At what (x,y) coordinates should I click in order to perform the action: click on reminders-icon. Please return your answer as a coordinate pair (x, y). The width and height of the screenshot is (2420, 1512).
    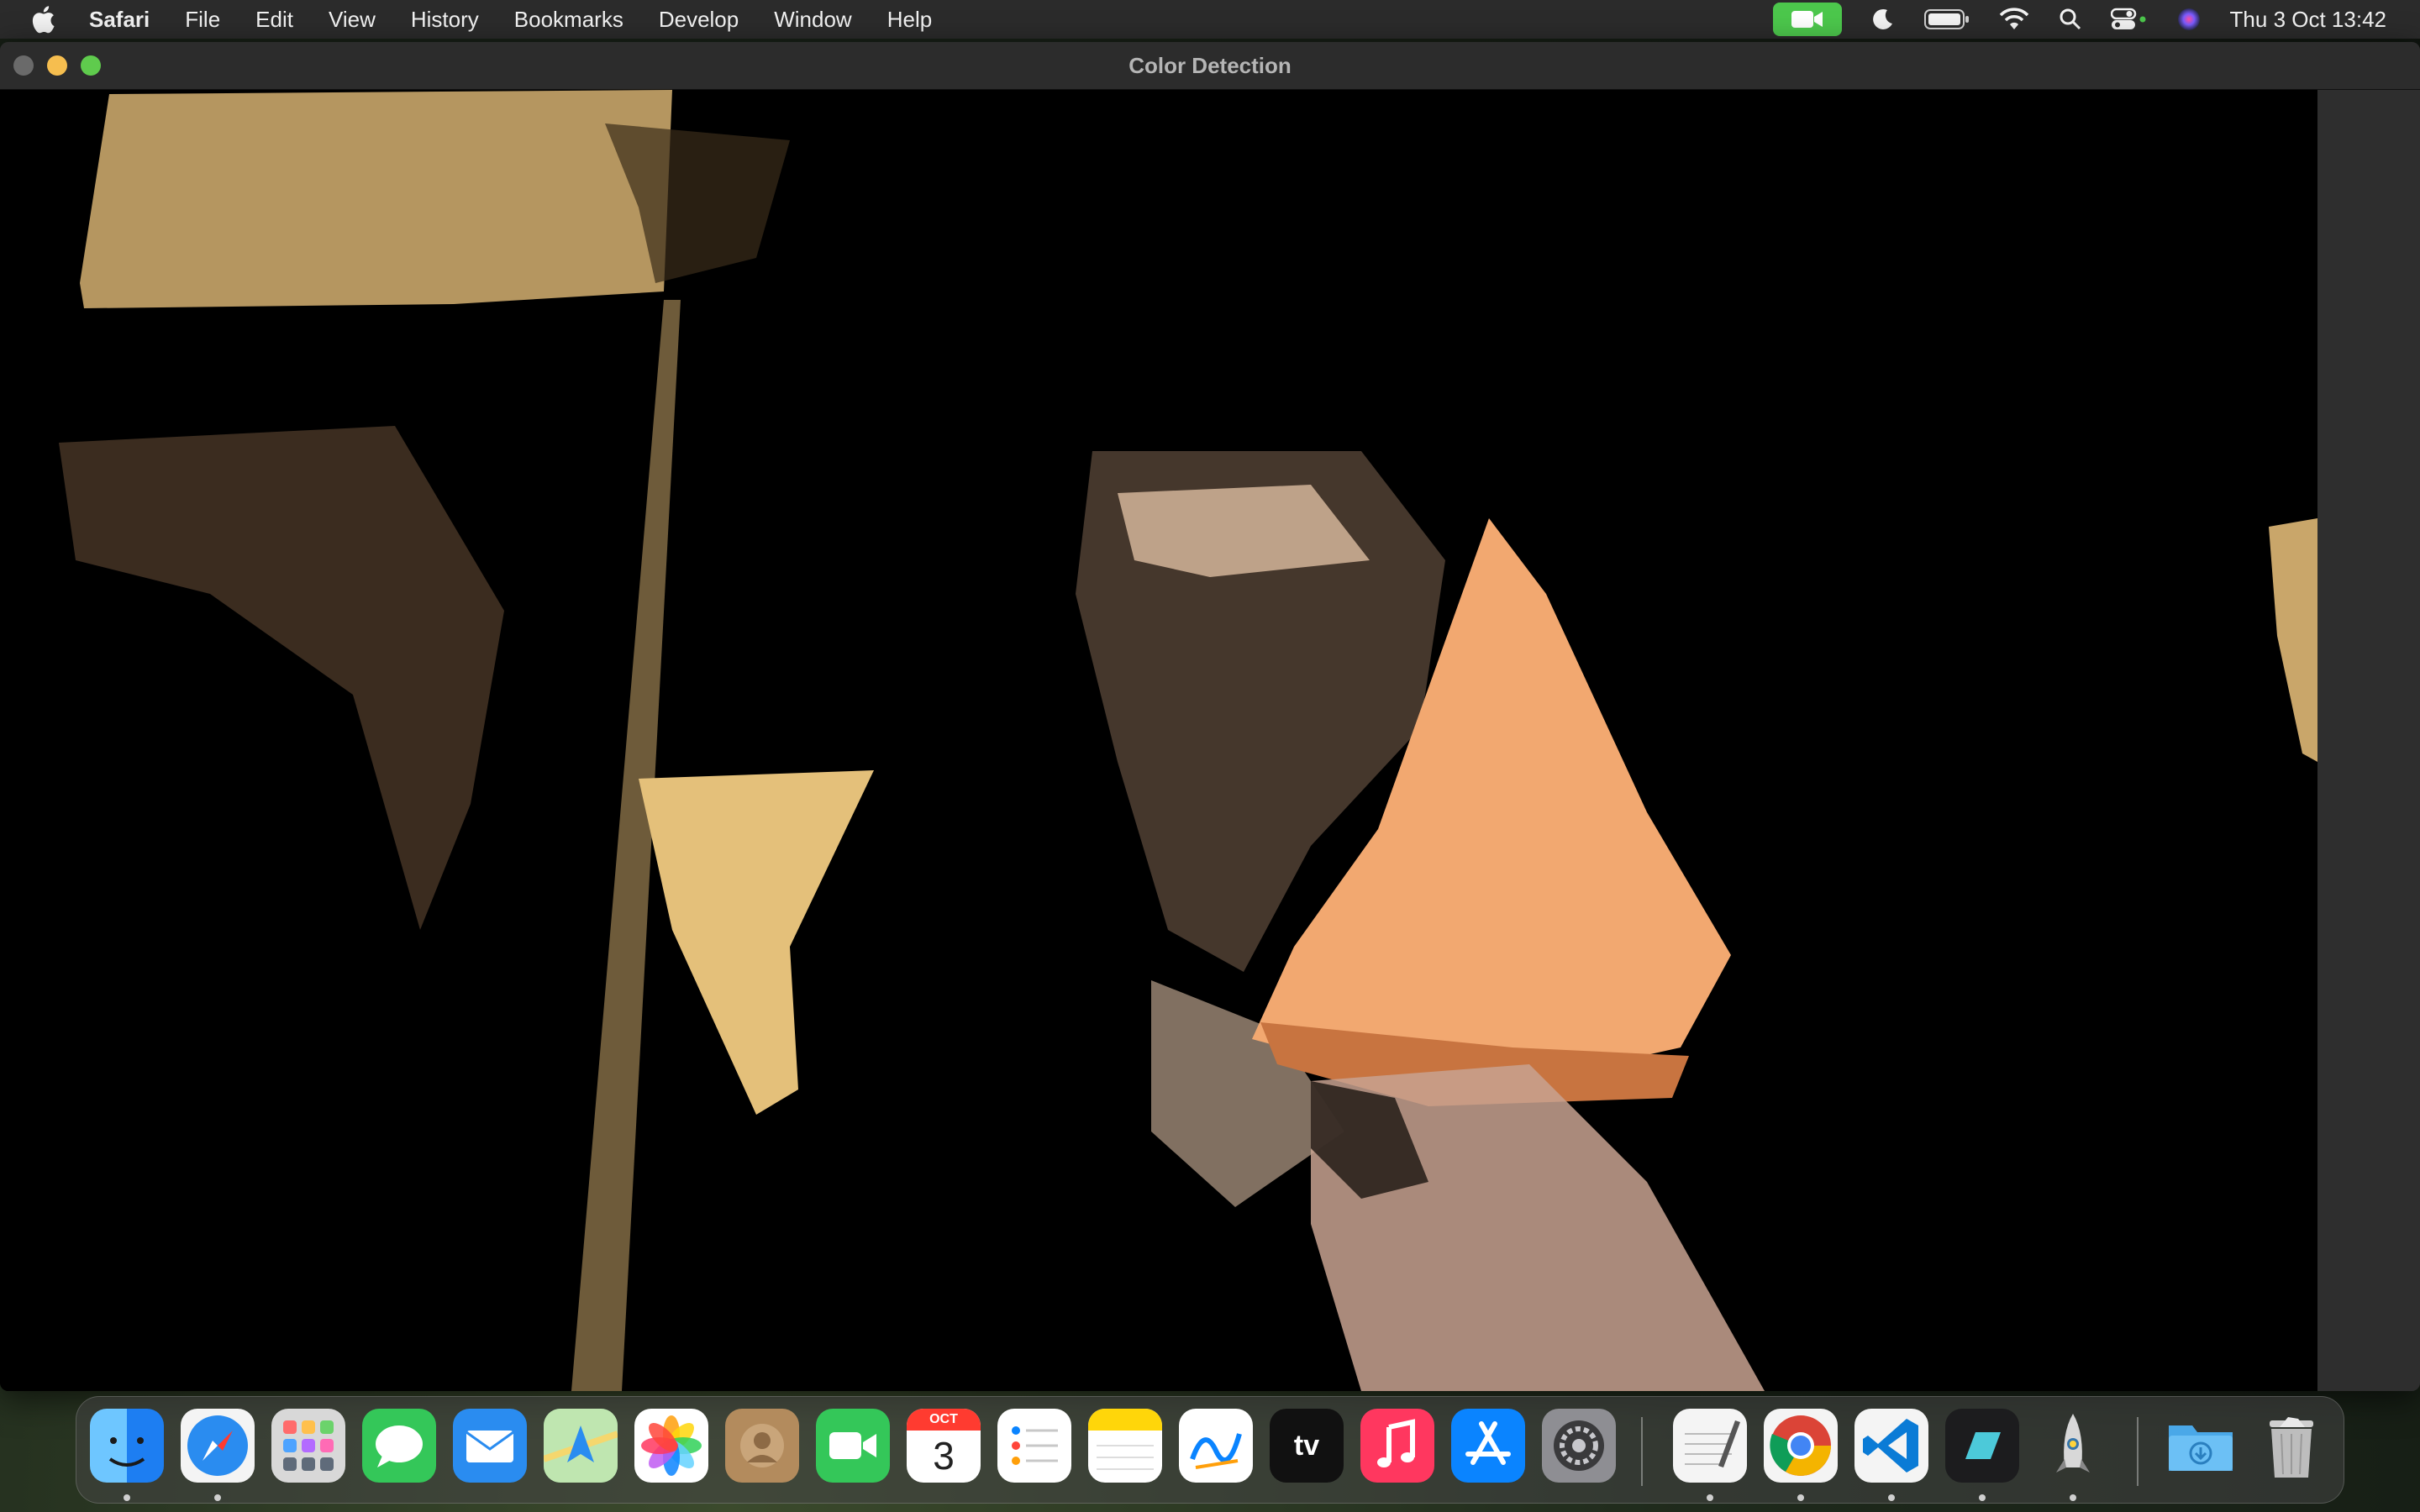
    Looking at the image, I should click on (1034, 1446).